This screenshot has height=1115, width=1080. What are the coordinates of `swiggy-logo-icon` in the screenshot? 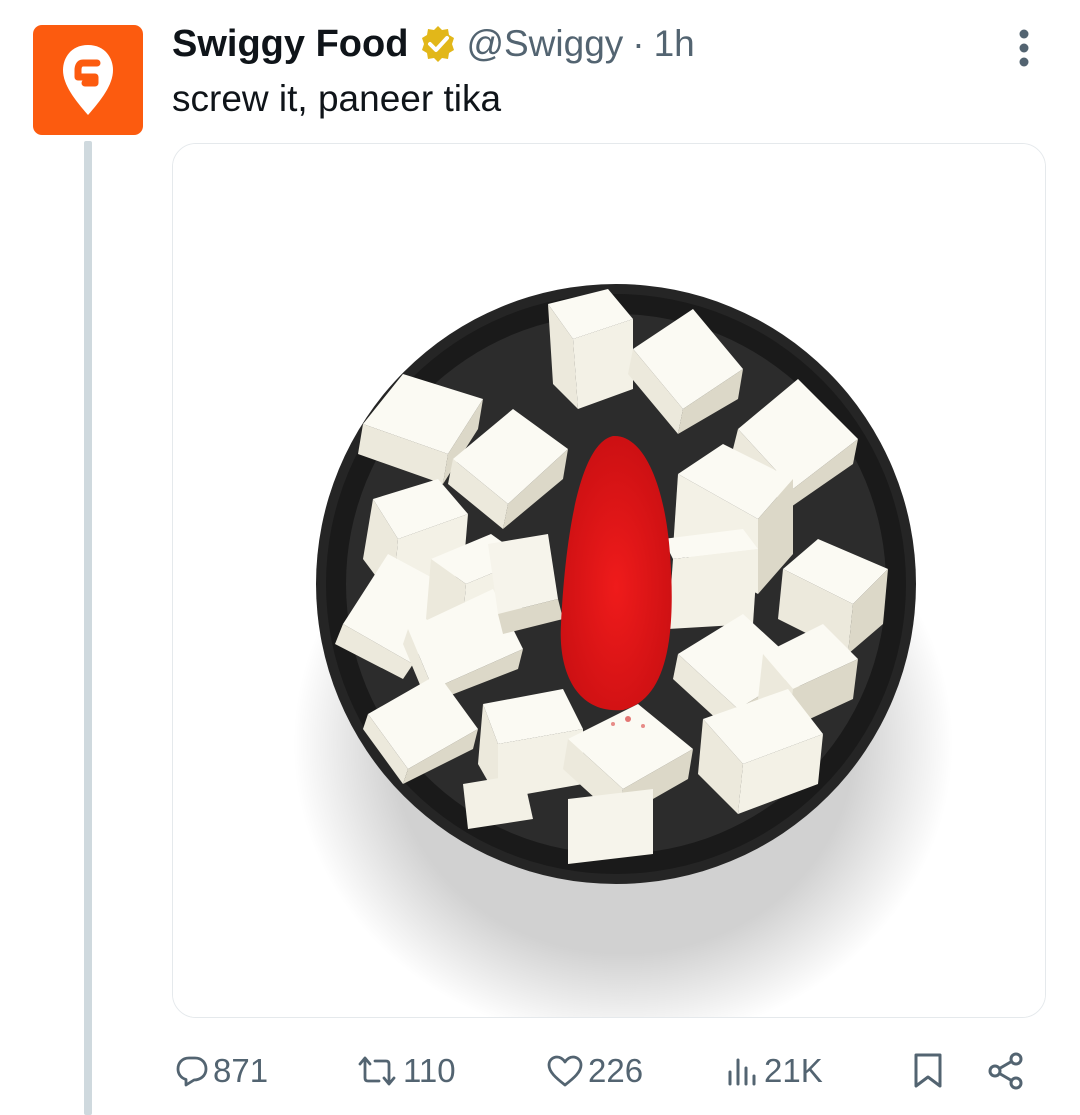 It's located at (88, 80).